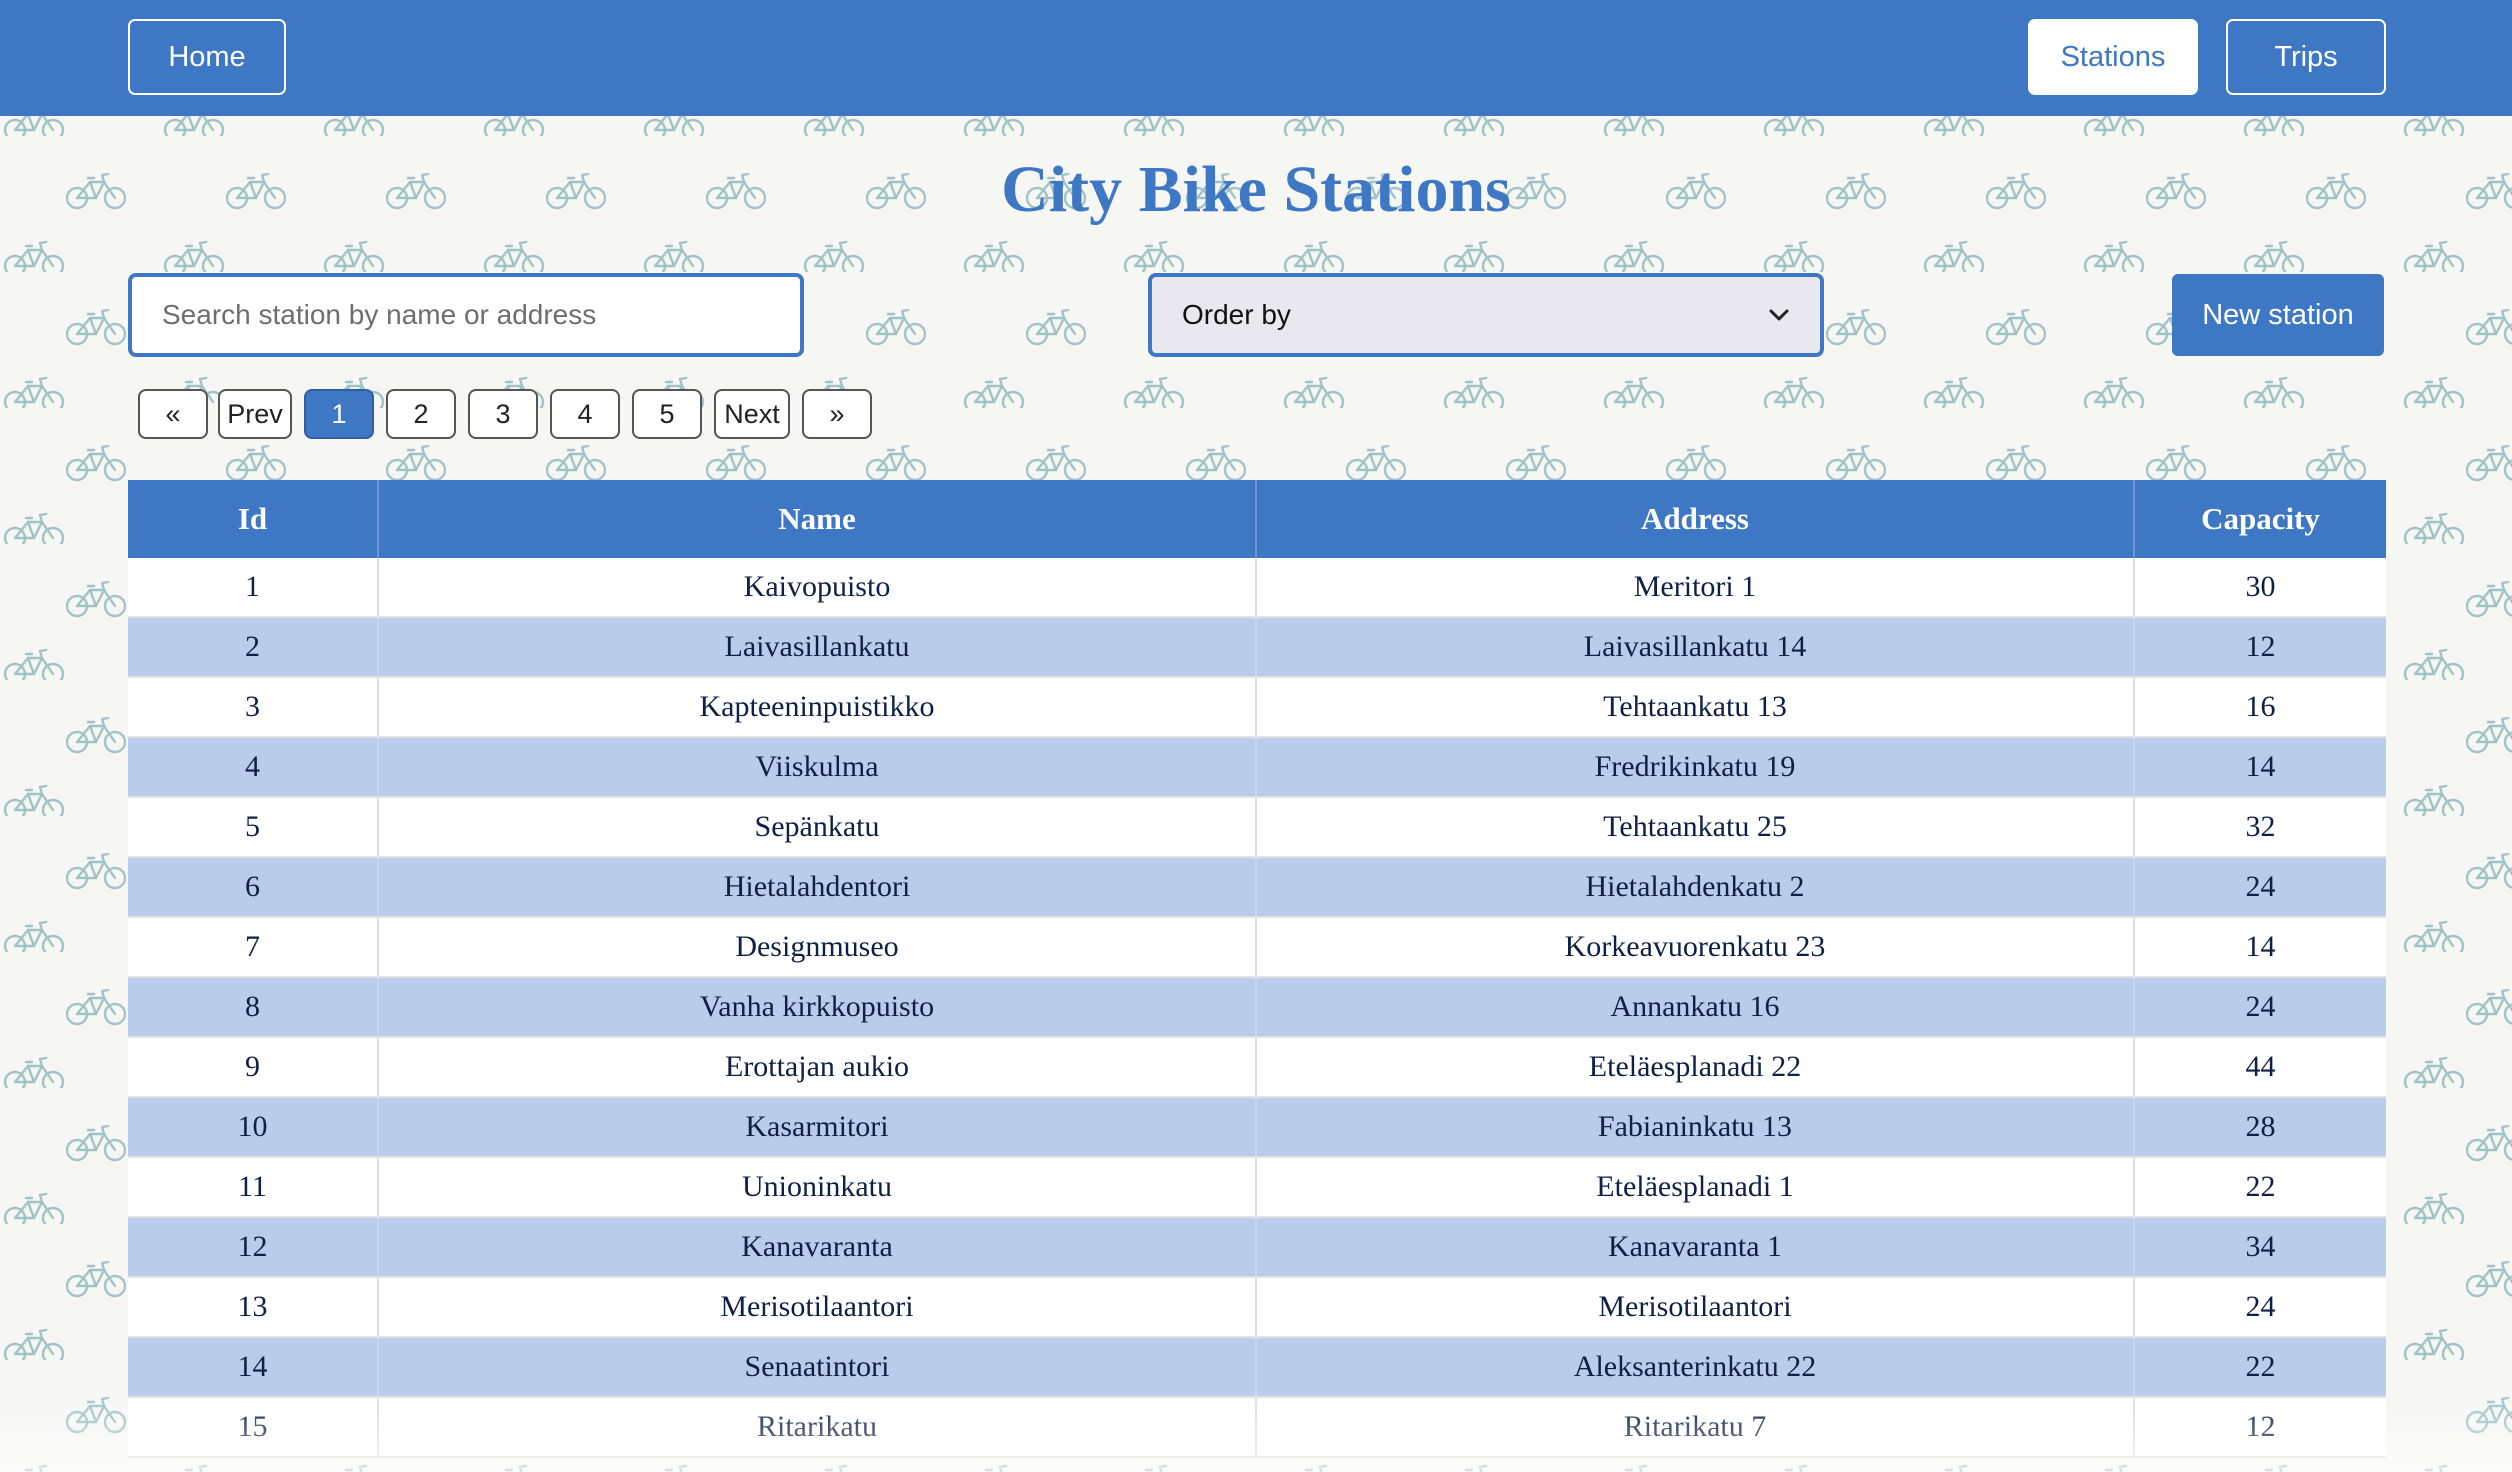 The height and width of the screenshot is (1472, 2512). What do you see at coordinates (503, 414) in the screenshot?
I see `pagination-page-3: 3` at bounding box center [503, 414].